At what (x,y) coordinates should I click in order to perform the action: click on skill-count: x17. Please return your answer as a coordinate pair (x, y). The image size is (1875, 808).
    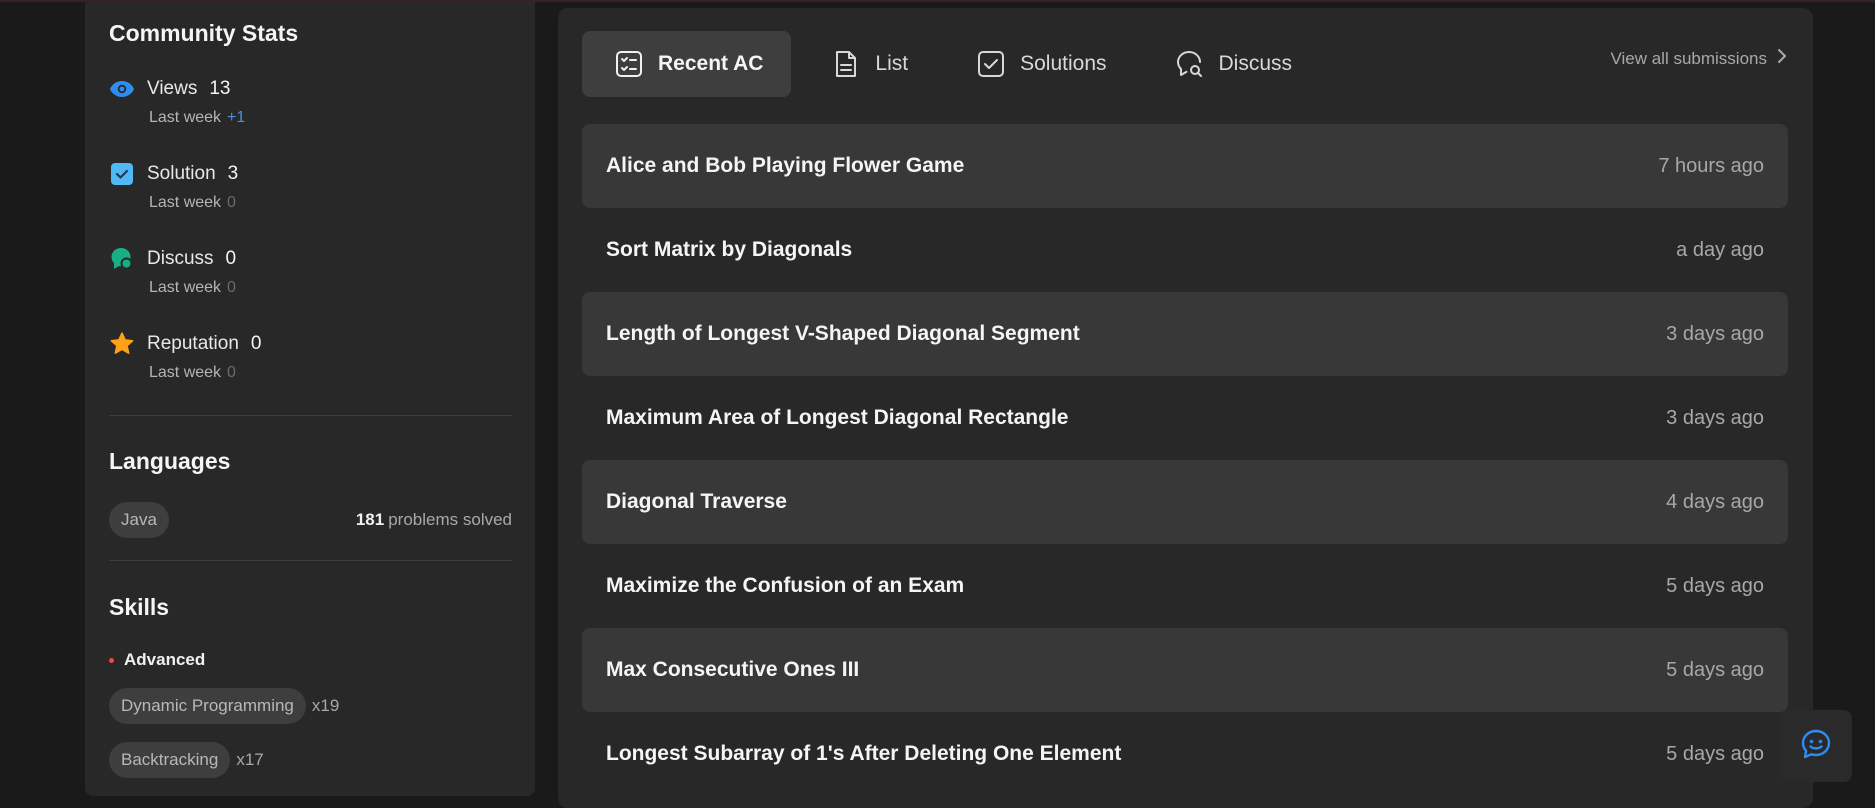
    Looking at the image, I should click on (250, 759).